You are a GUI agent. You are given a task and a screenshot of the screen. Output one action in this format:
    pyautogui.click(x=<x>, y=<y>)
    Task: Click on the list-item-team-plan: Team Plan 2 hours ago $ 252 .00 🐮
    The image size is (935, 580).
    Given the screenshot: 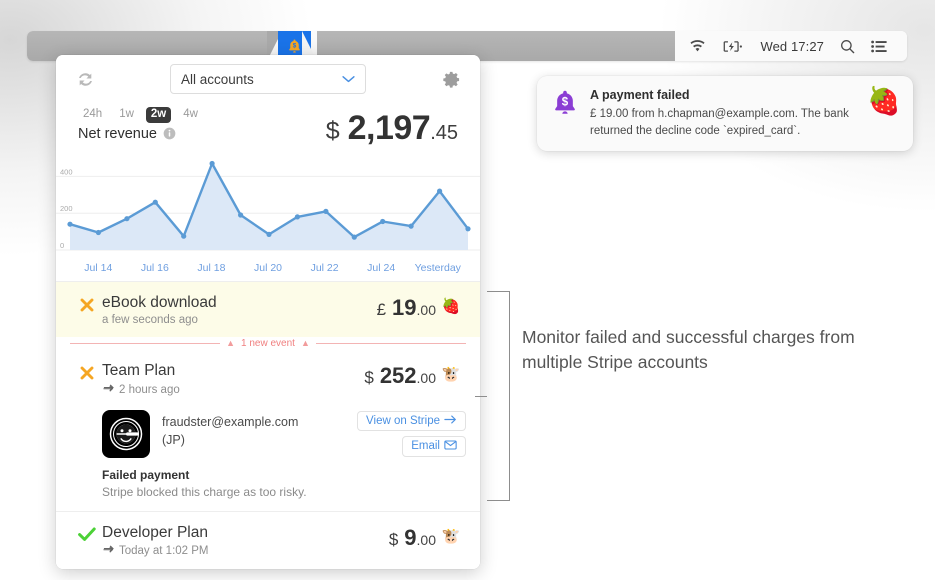 What is the action you would take?
    pyautogui.click(x=268, y=379)
    